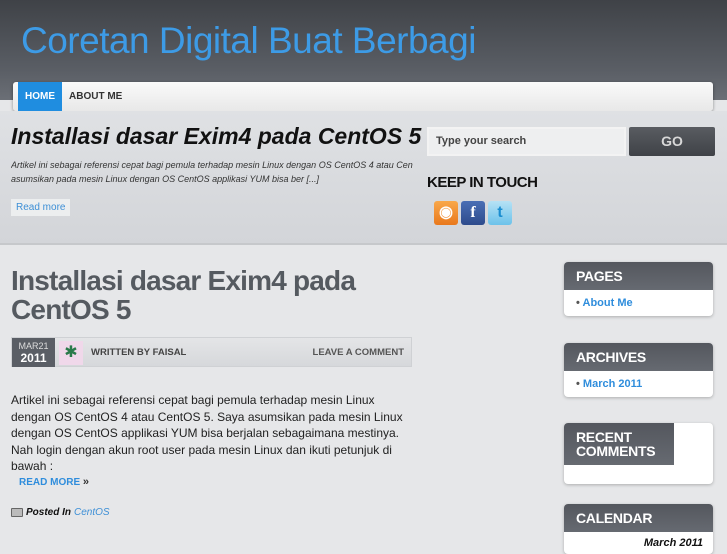 The width and height of the screenshot is (727, 554). I want to click on widget-title: CALENDAR, so click(638, 518).